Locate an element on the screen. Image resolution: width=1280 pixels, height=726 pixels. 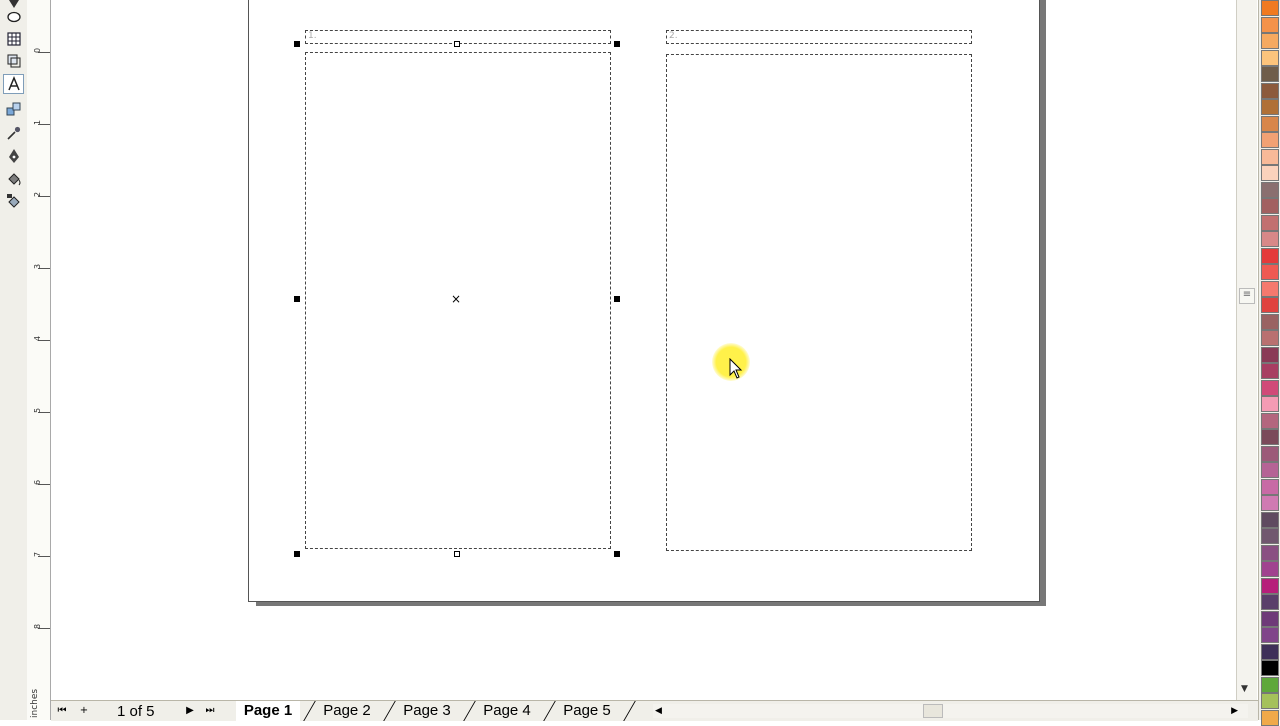
fill-tool-icon is located at coordinates (13, 179).